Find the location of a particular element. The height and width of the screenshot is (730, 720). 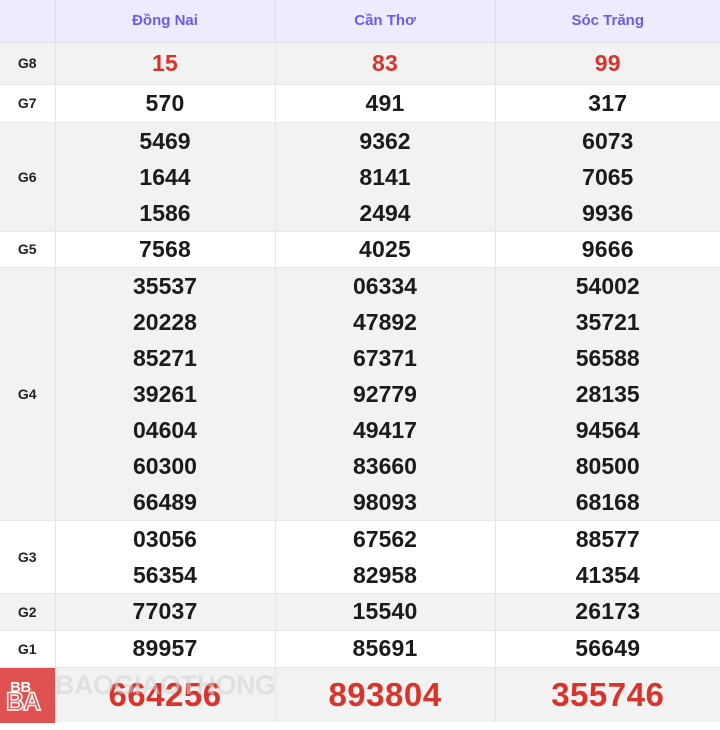

prize-label-g6: G6 is located at coordinates (28, 177).